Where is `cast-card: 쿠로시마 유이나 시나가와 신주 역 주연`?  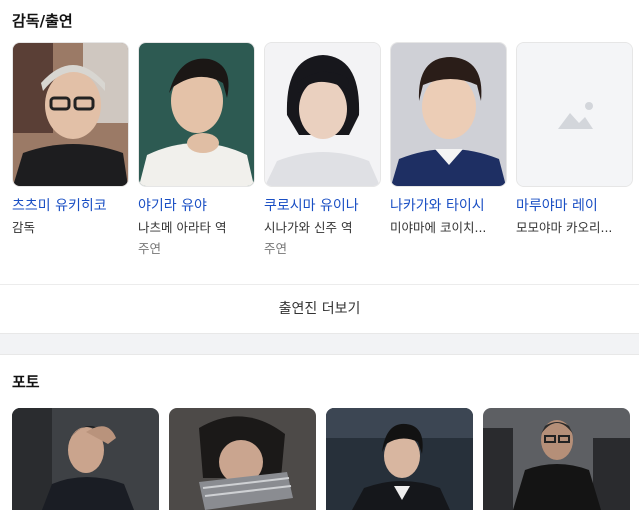 cast-card: 쿠로시마 유이나 시나가와 신주 역 주연 is located at coordinates (322, 150).